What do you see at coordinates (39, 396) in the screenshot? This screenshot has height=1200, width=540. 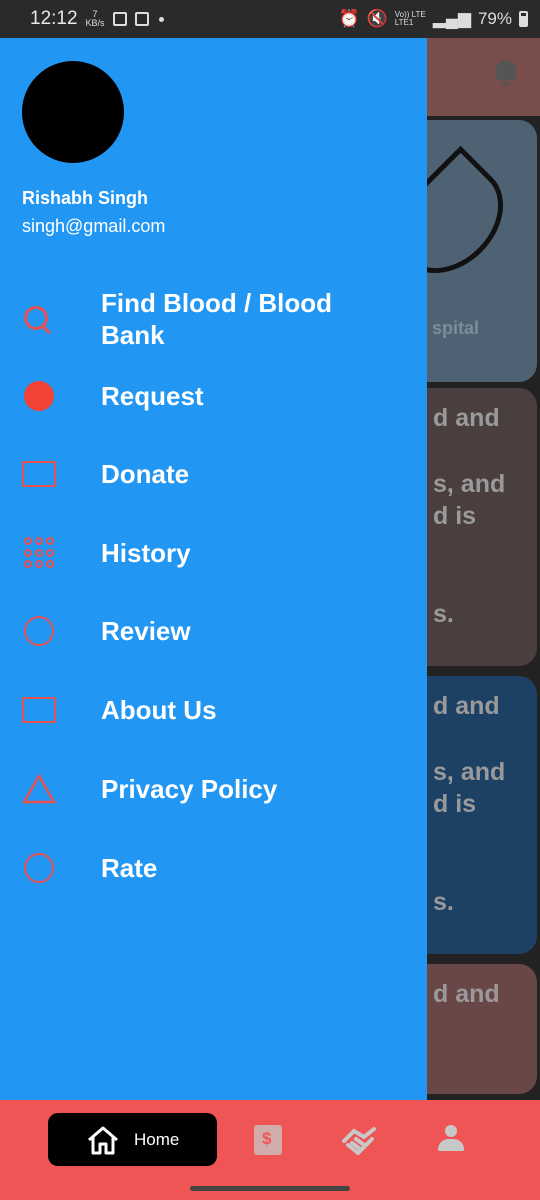 I see `filled-circle-icon` at bounding box center [39, 396].